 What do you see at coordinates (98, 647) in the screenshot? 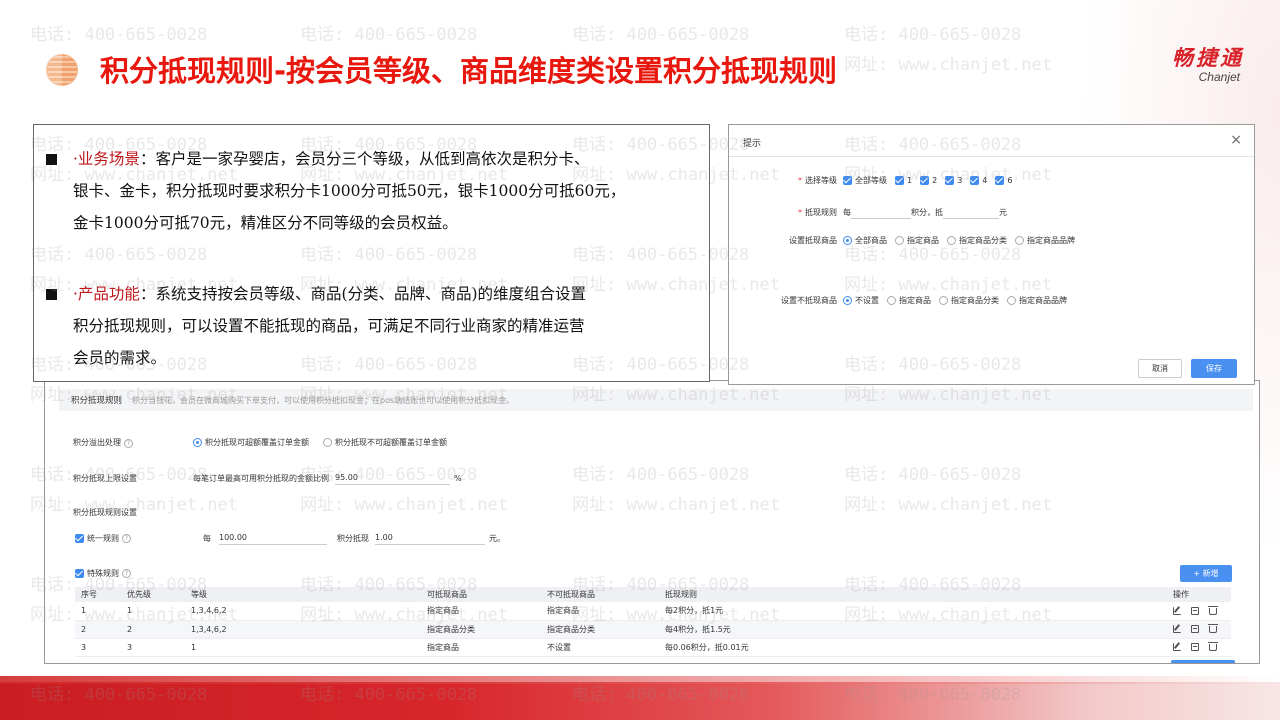
I see `cell: 3` at bounding box center [98, 647].